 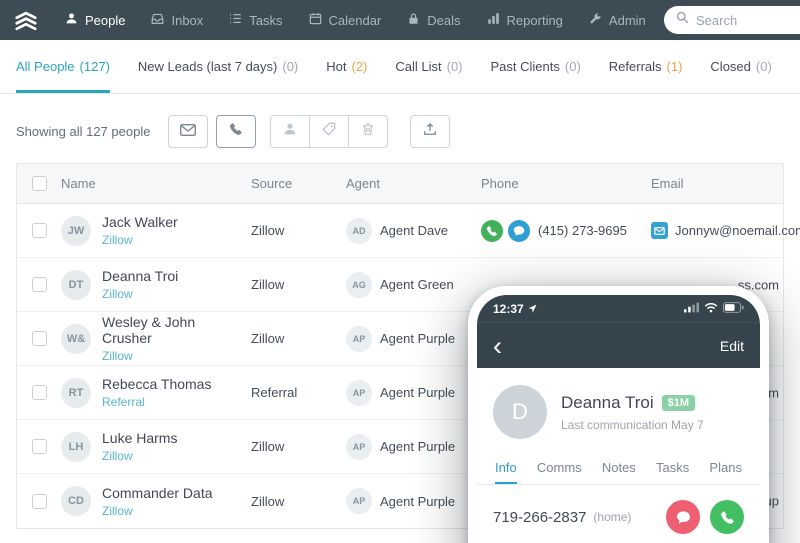 What do you see at coordinates (506, 468) in the screenshot?
I see `tab-info: Info` at bounding box center [506, 468].